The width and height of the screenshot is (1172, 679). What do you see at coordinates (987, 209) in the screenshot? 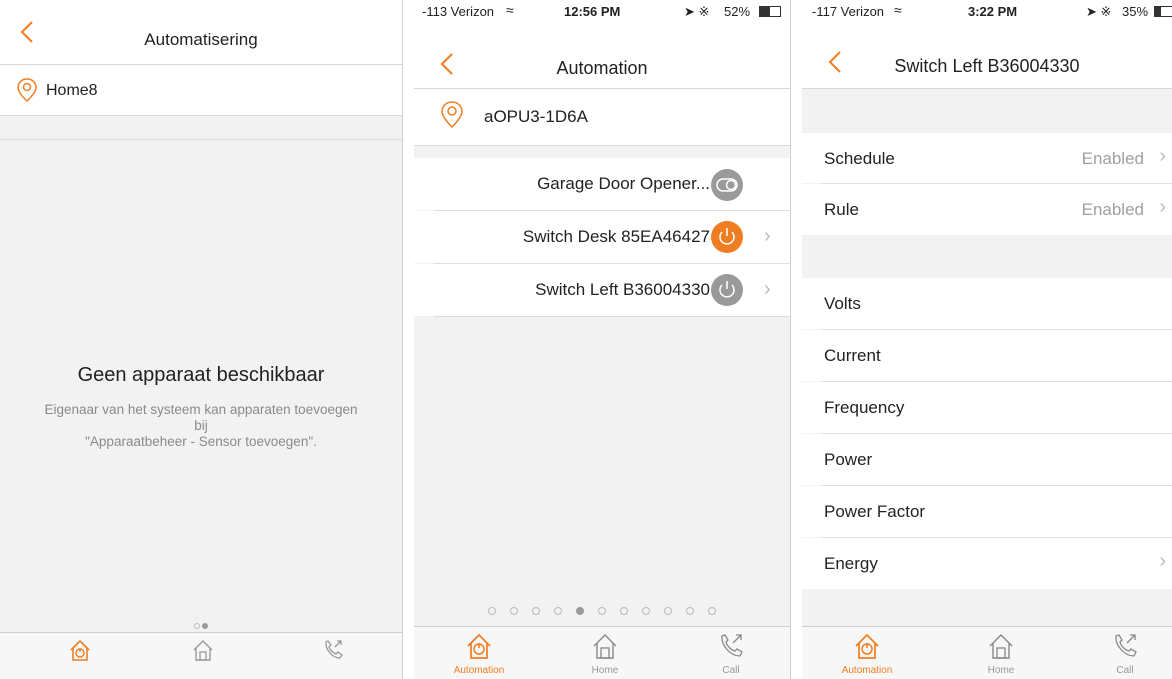
I see `settings-row-rule: Rule Enabled ›` at bounding box center [987, 209].